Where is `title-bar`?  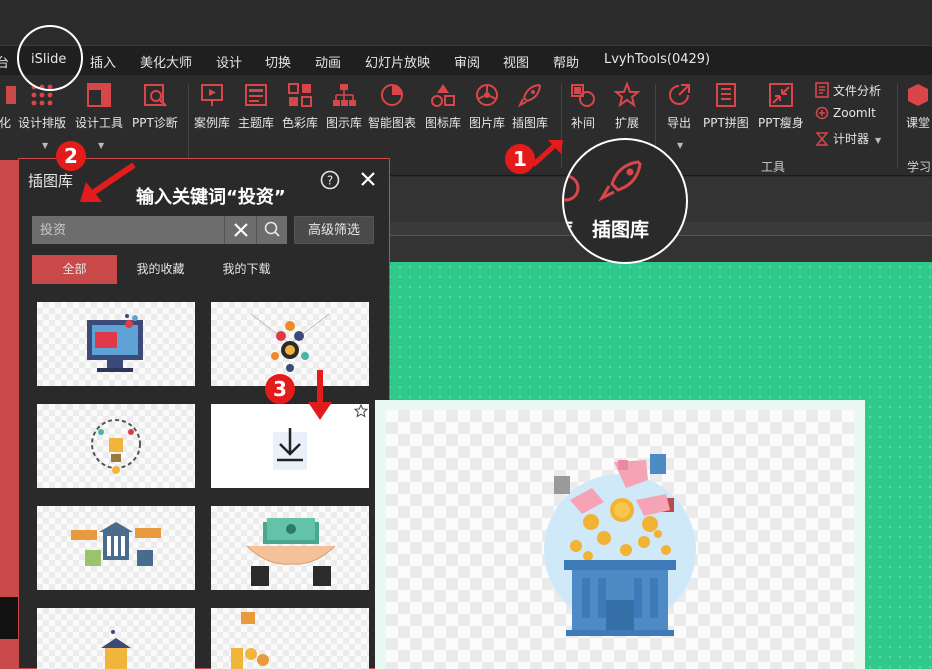 title-bar is located at coordinates (466, 22).